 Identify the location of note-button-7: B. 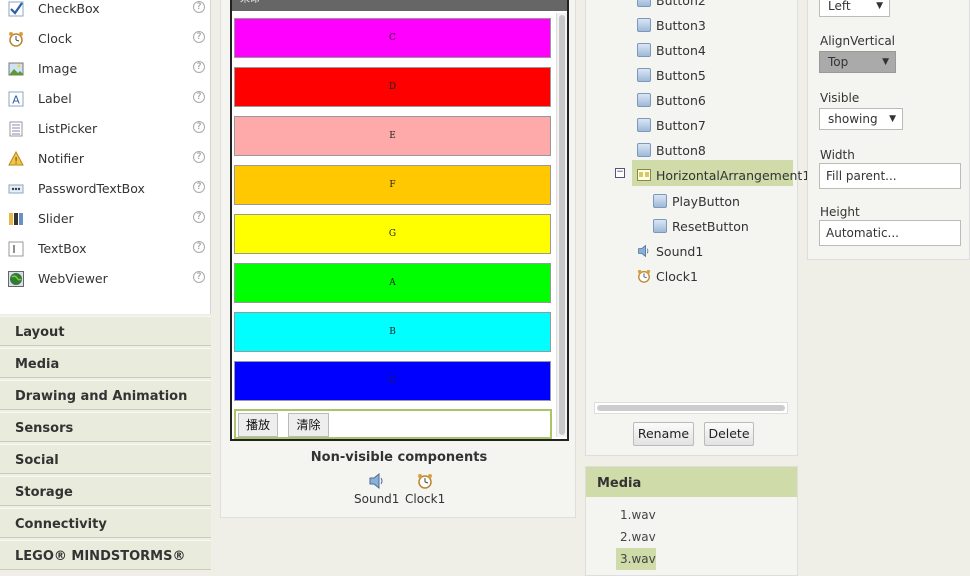
(392, 332).